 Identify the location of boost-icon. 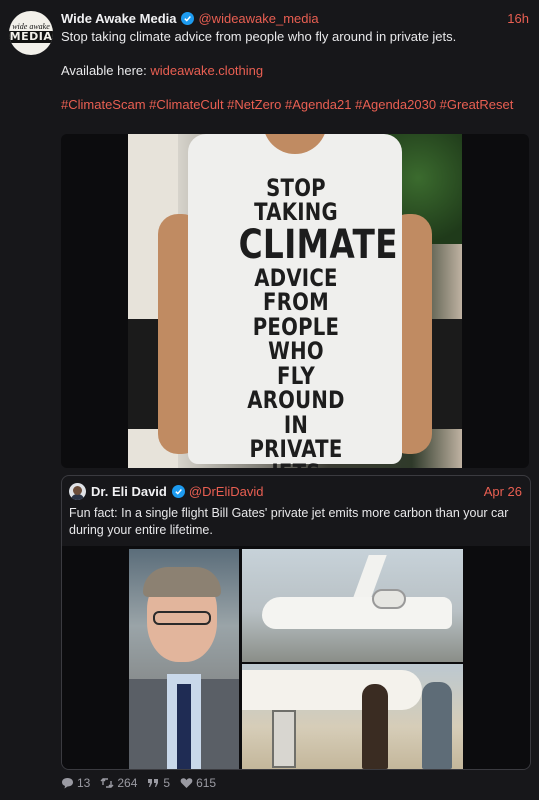
(107, 783).